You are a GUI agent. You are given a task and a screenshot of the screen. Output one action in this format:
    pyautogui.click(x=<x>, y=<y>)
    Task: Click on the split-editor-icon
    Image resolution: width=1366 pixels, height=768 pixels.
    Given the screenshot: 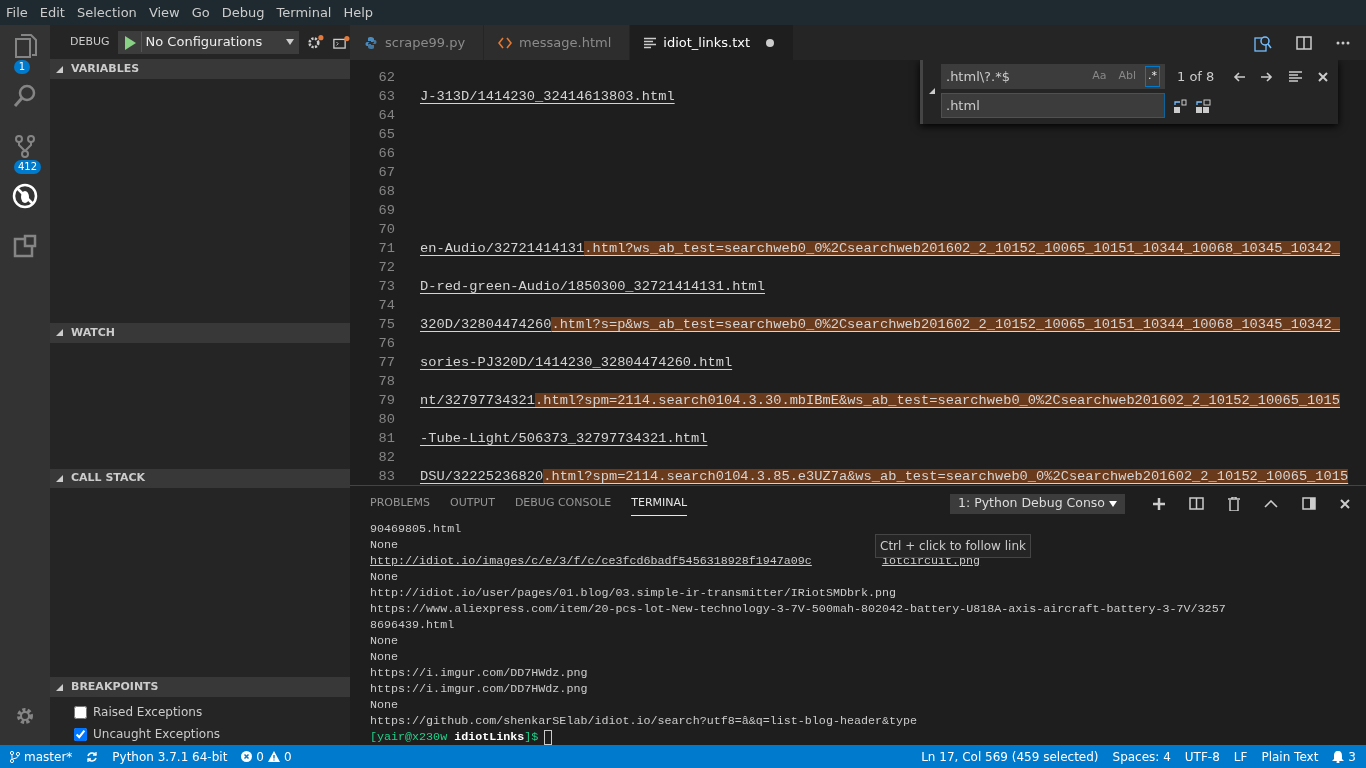 What is the action you would take?
    pyautogui.click(x=1304, y=42)
    